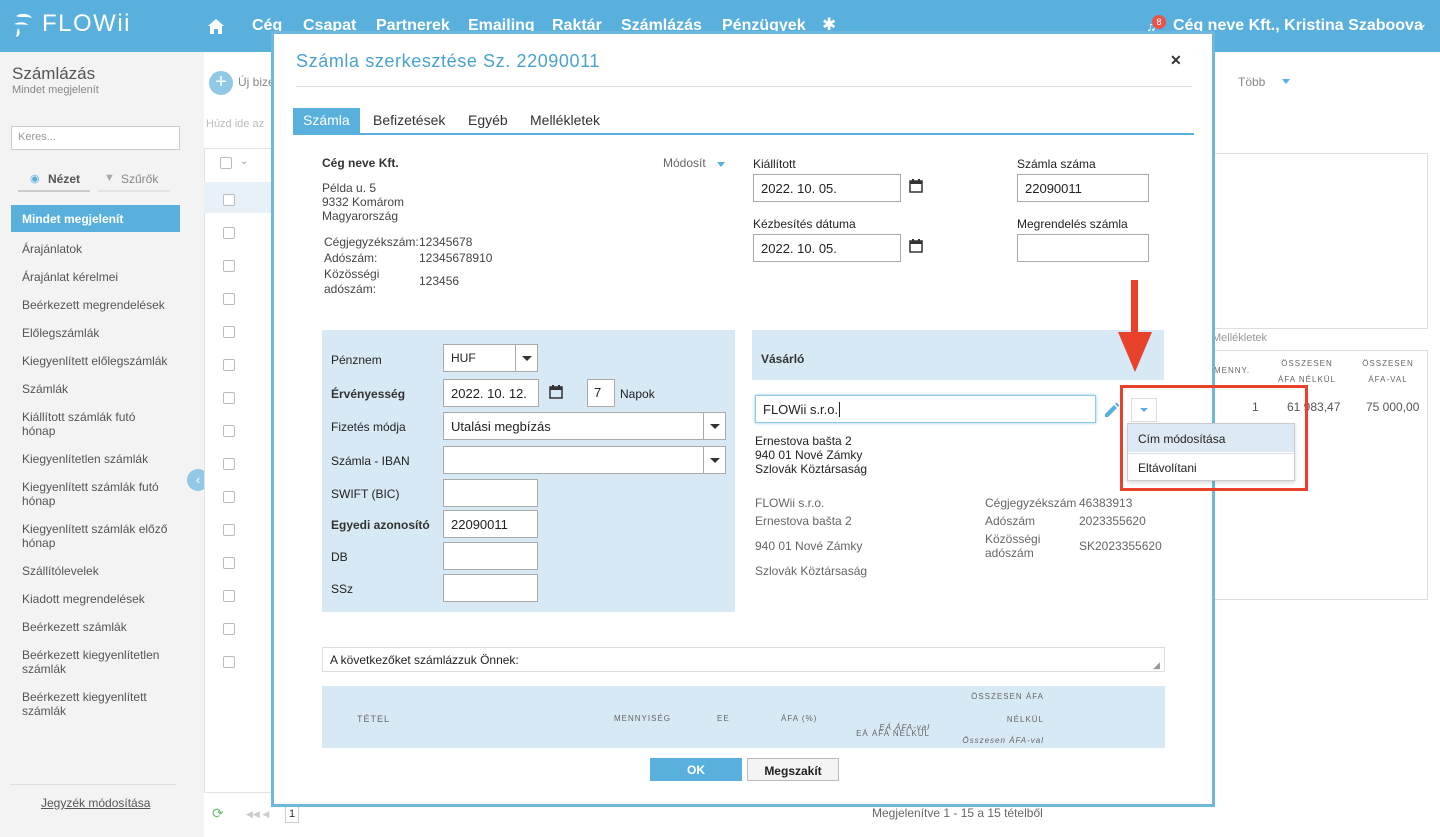 The height and width of the screenshot is (837, 1440). I want to click on list-table, so click(239, 470).